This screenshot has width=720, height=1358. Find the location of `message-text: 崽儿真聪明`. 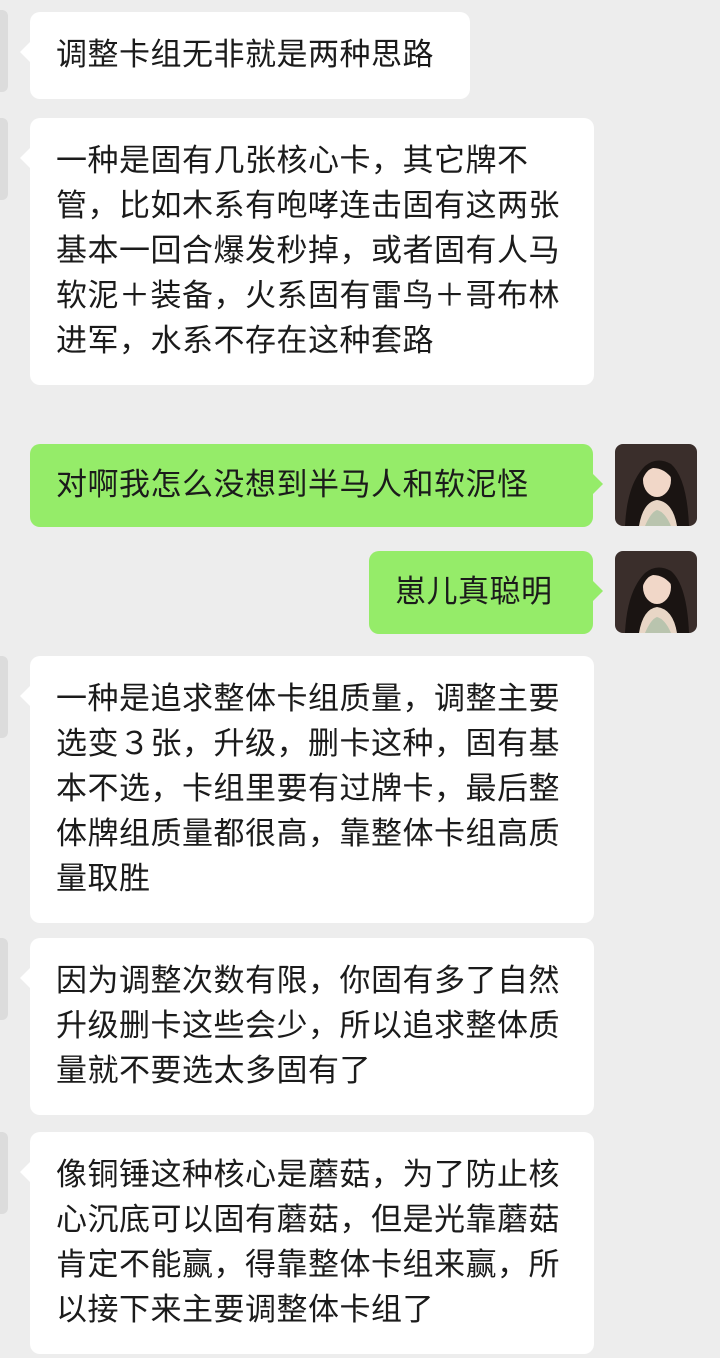

message-text: 崽儿真聪明 is located at coordinates (474, 592).